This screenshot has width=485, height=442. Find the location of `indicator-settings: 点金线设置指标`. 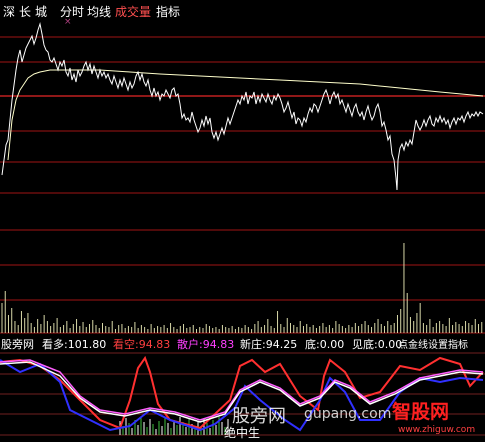

indicator-settings: 点金线设置指标 is located at coordinates (433, 343).